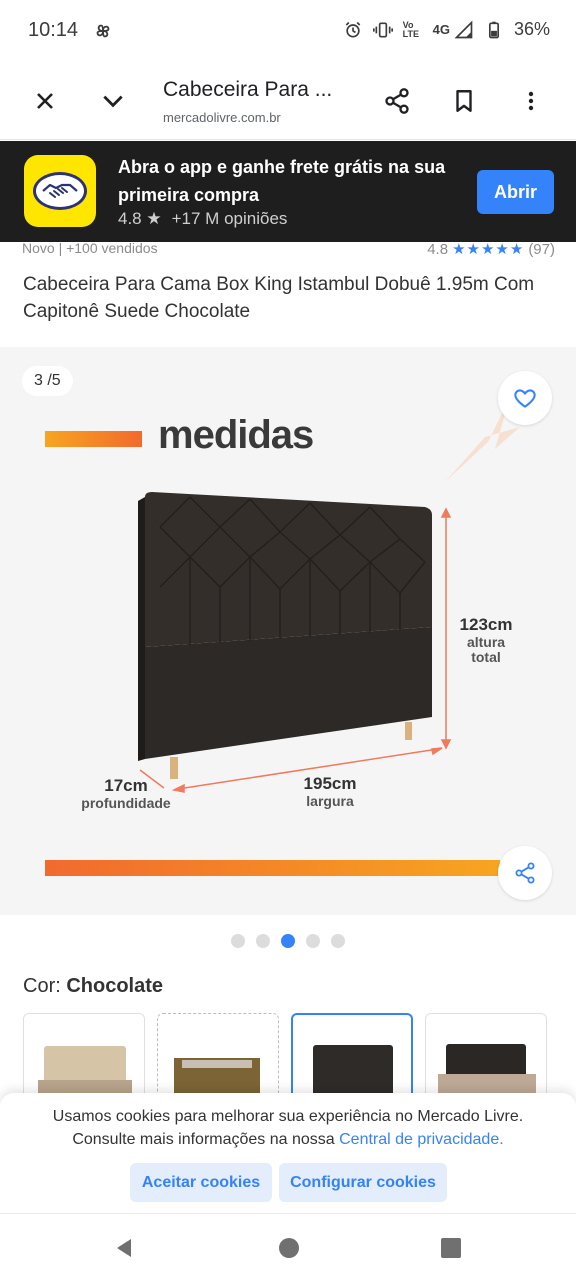 This screenshot has width=576, height=1280. I want to click on color-selector-label: Cor: Chocolate, so click(93, 986).